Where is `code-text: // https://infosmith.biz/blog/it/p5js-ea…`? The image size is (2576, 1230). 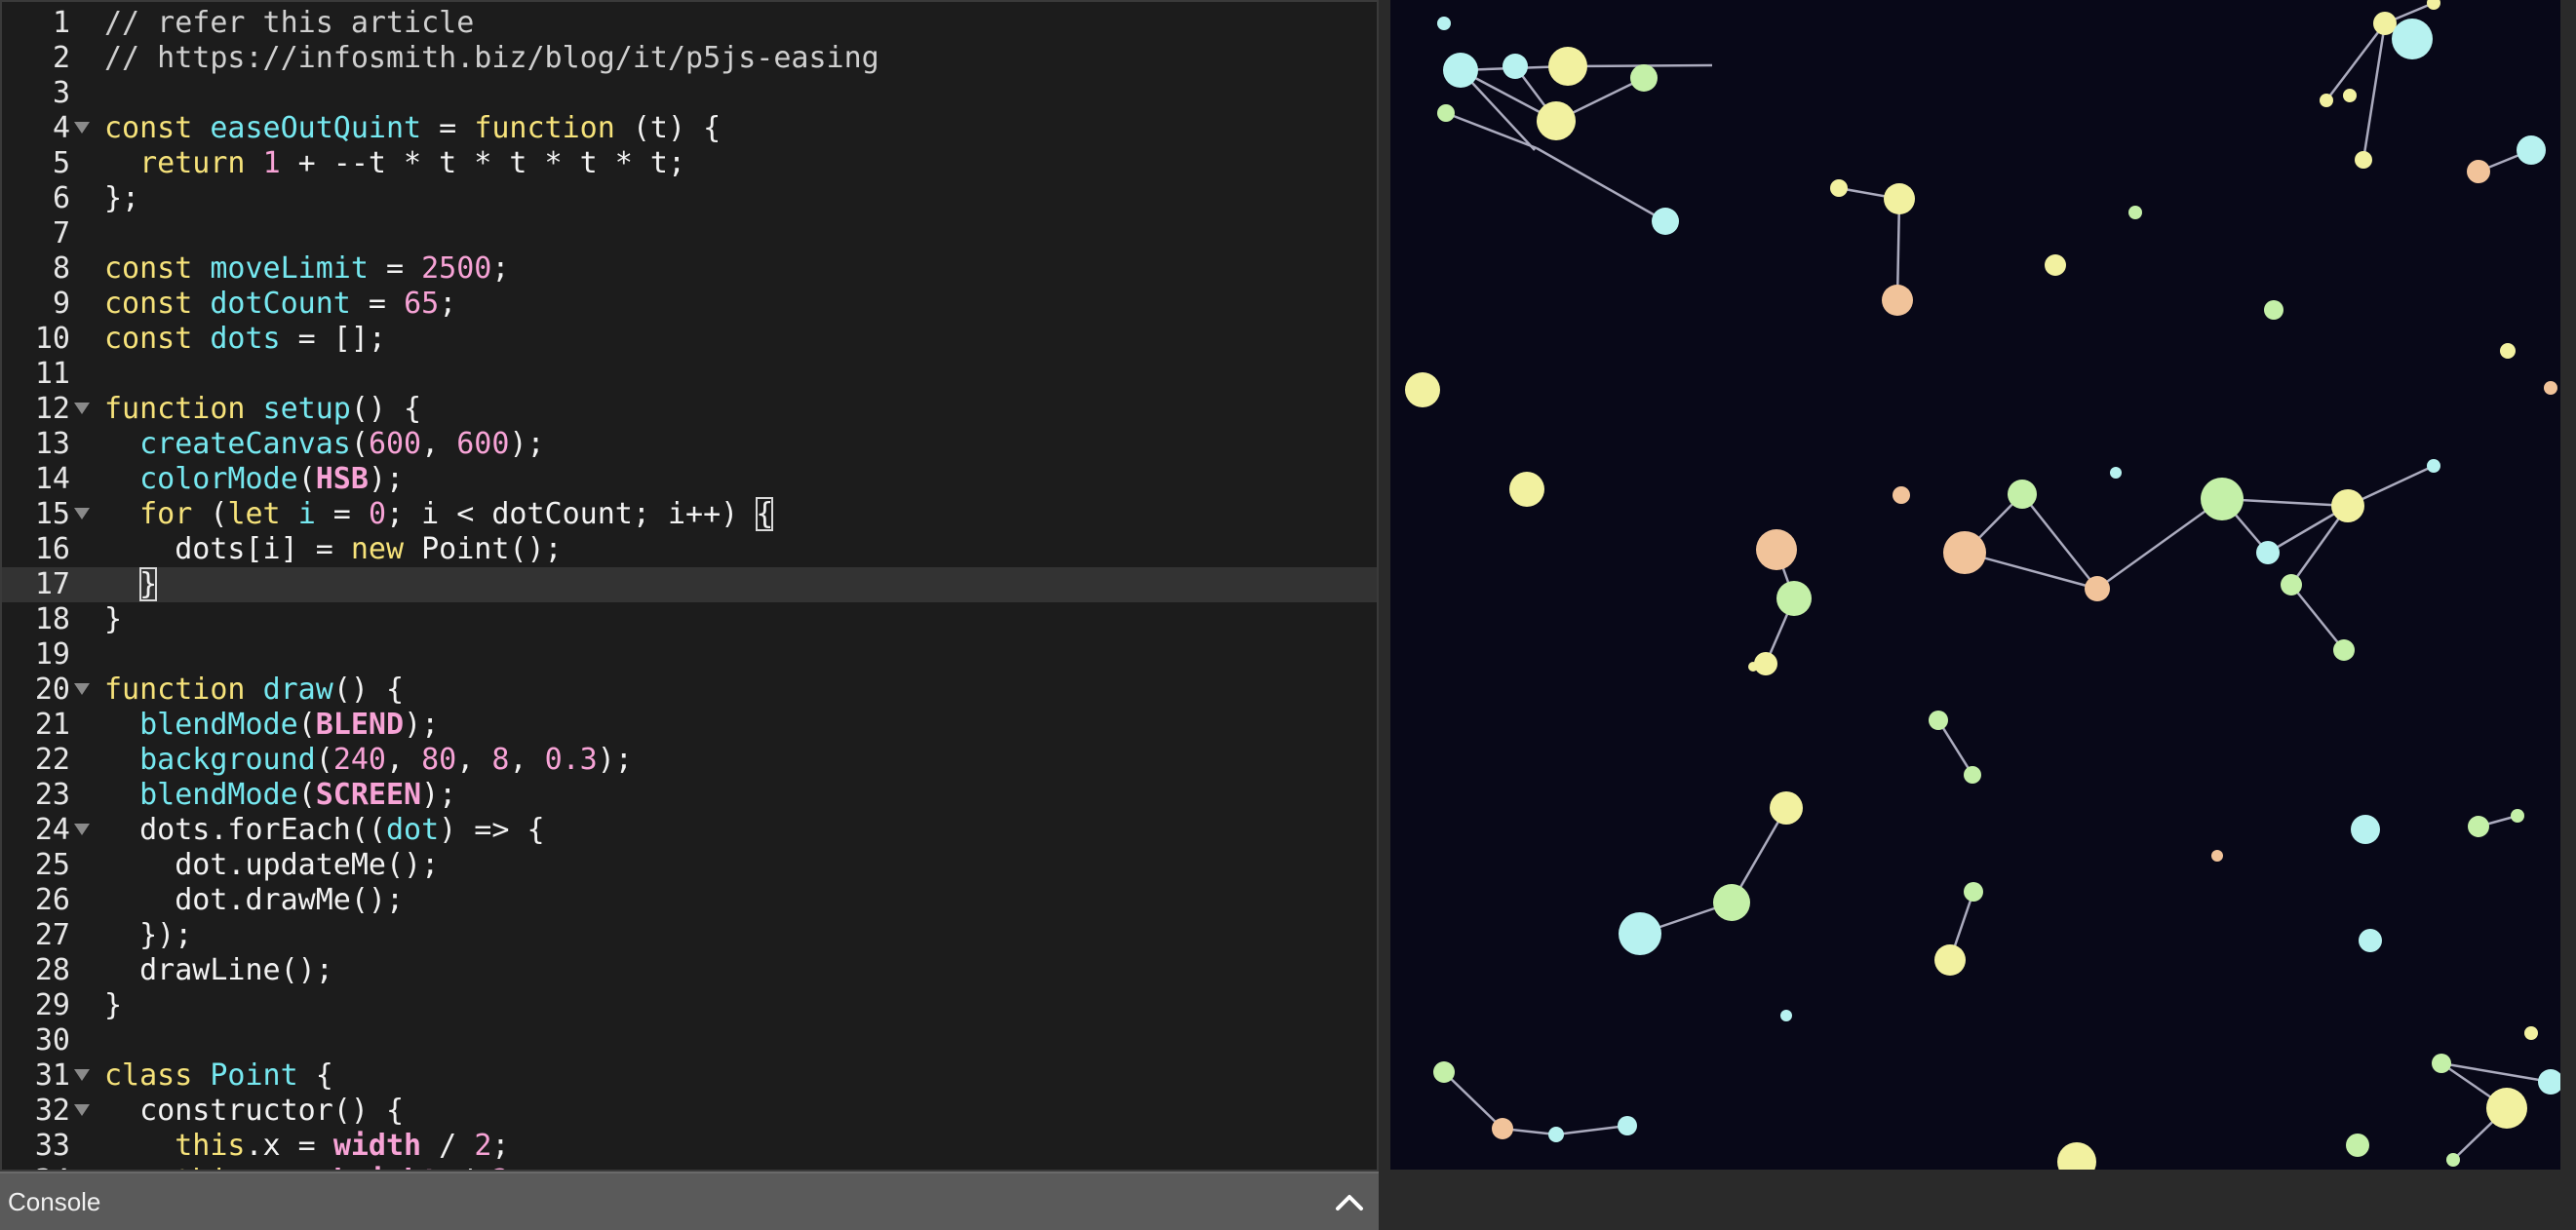 code-text: // https://infosmith.biz/blog/it/p5js-ea… is located at coordinates (491, 59).